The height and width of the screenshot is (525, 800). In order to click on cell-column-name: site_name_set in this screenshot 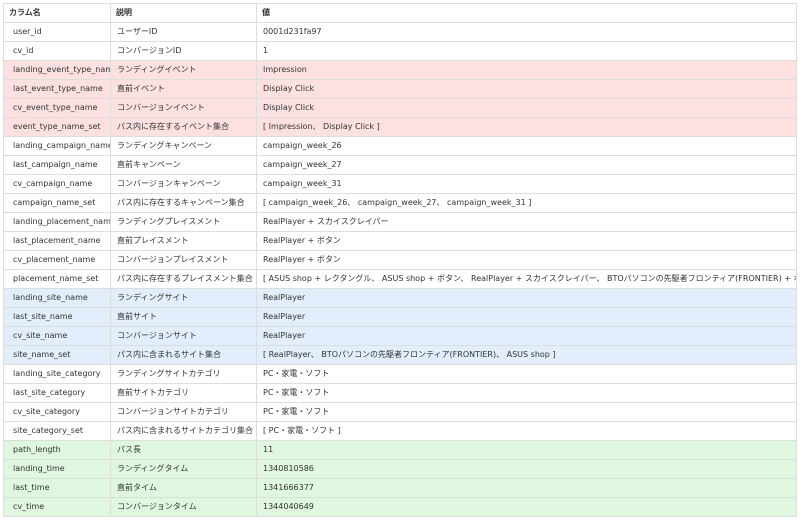, I will do `click(57, 355)`.